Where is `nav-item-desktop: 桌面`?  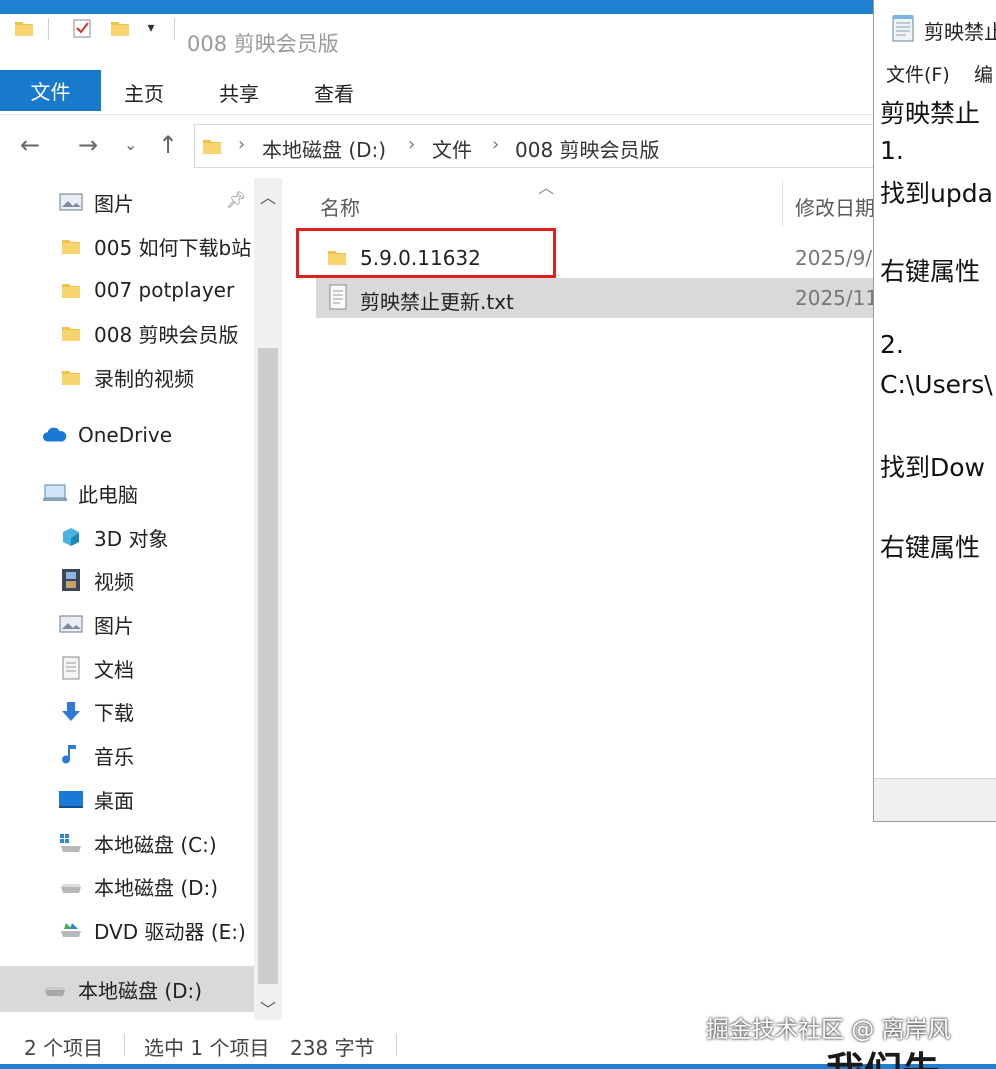 nav-item-desktop: 桌面 is located at coordinates (156, 799).